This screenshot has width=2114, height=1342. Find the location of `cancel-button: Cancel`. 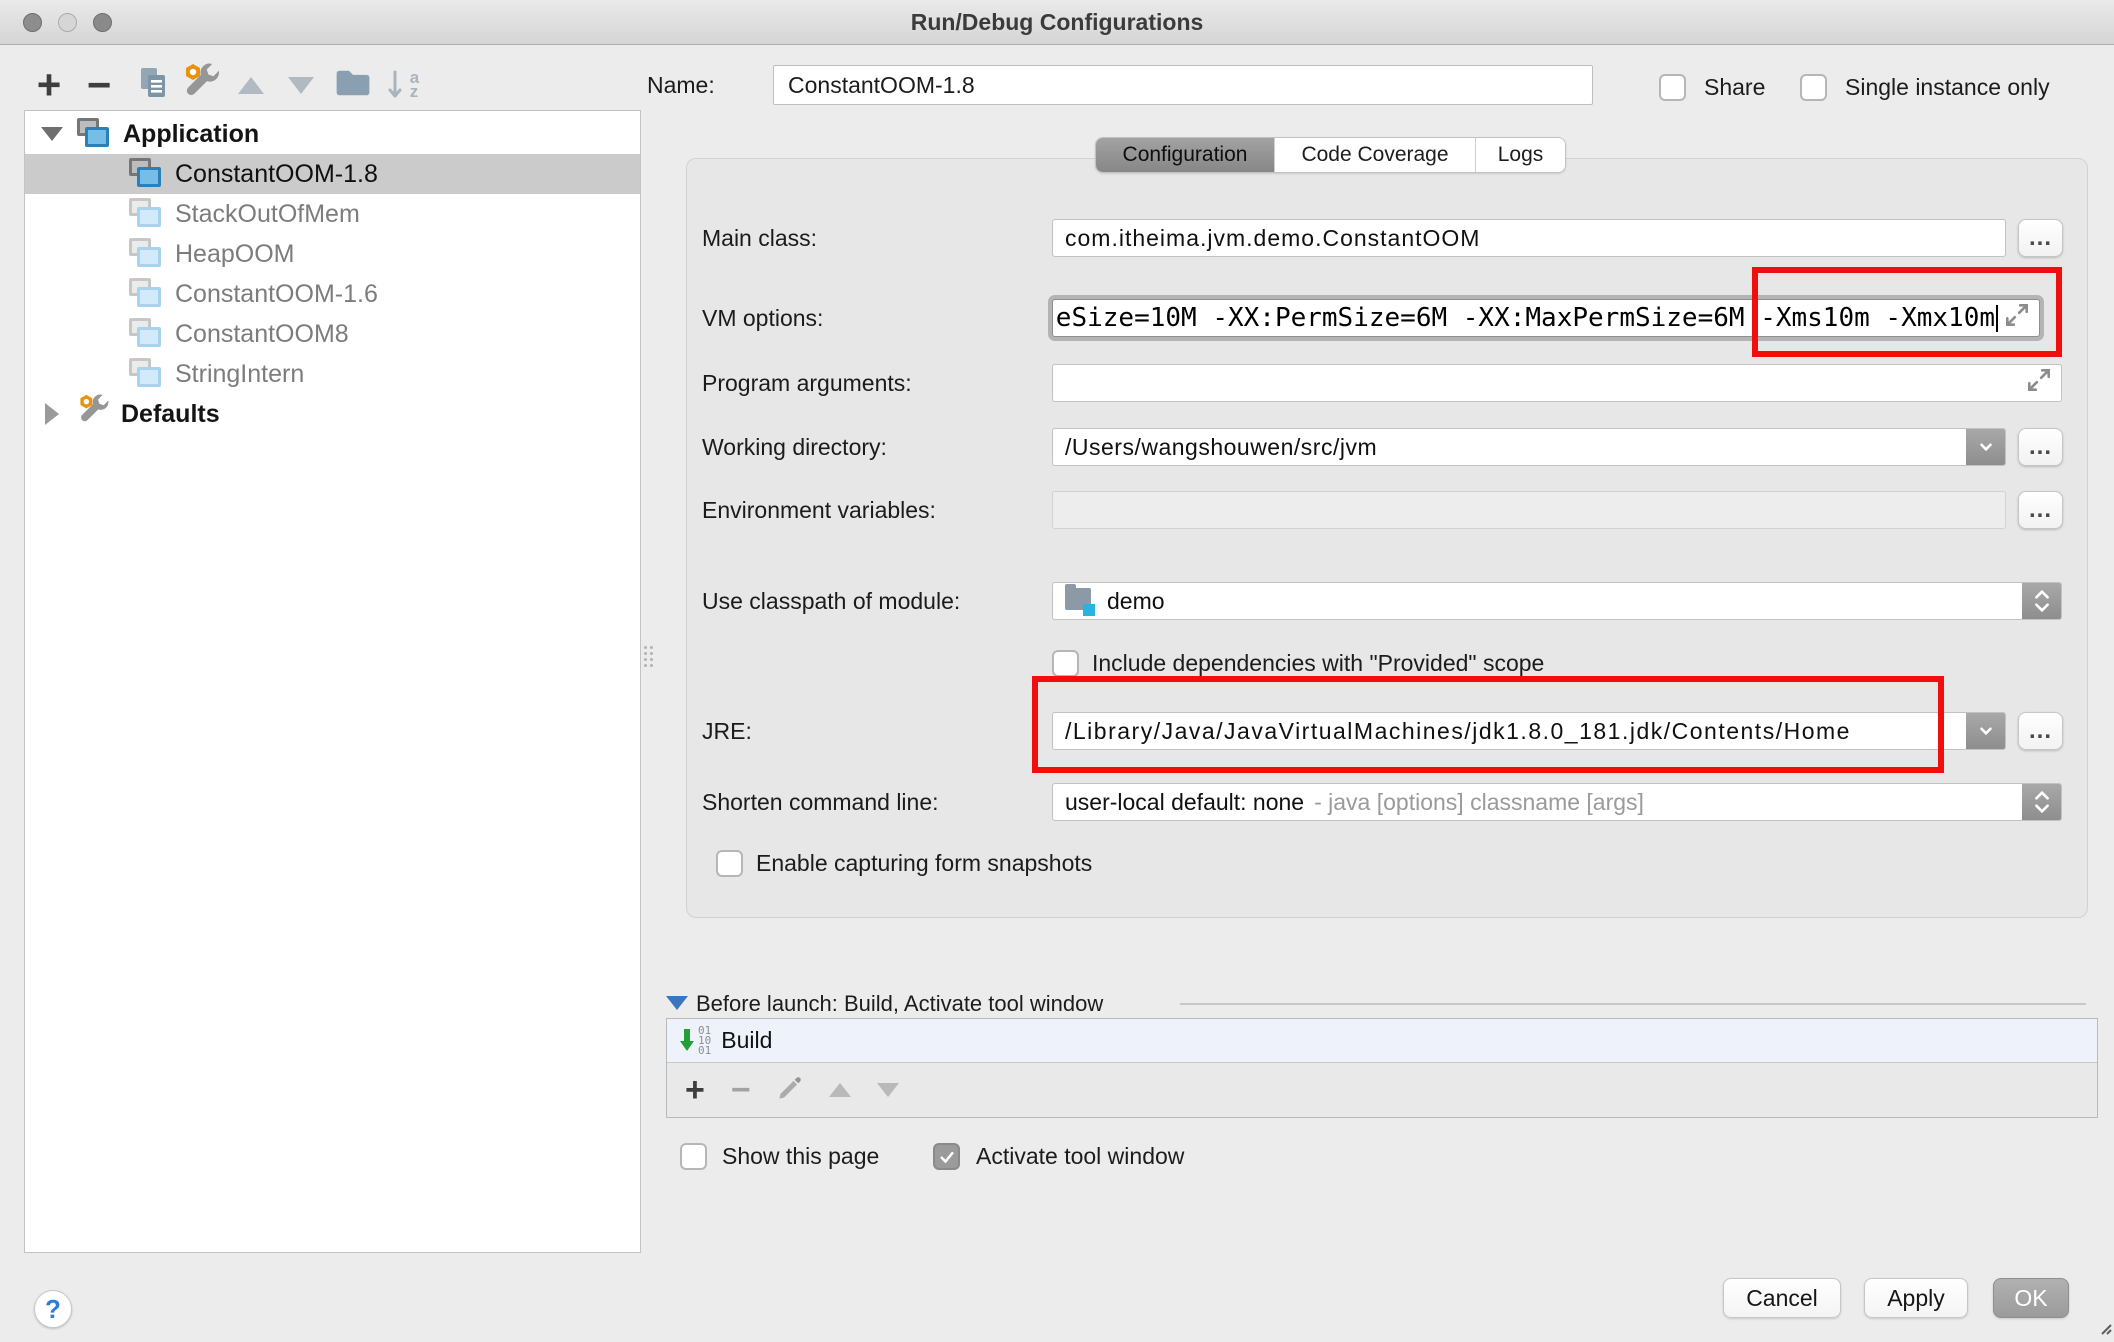

cancel-button: Cancel is located at coordinates (1782, 1298).